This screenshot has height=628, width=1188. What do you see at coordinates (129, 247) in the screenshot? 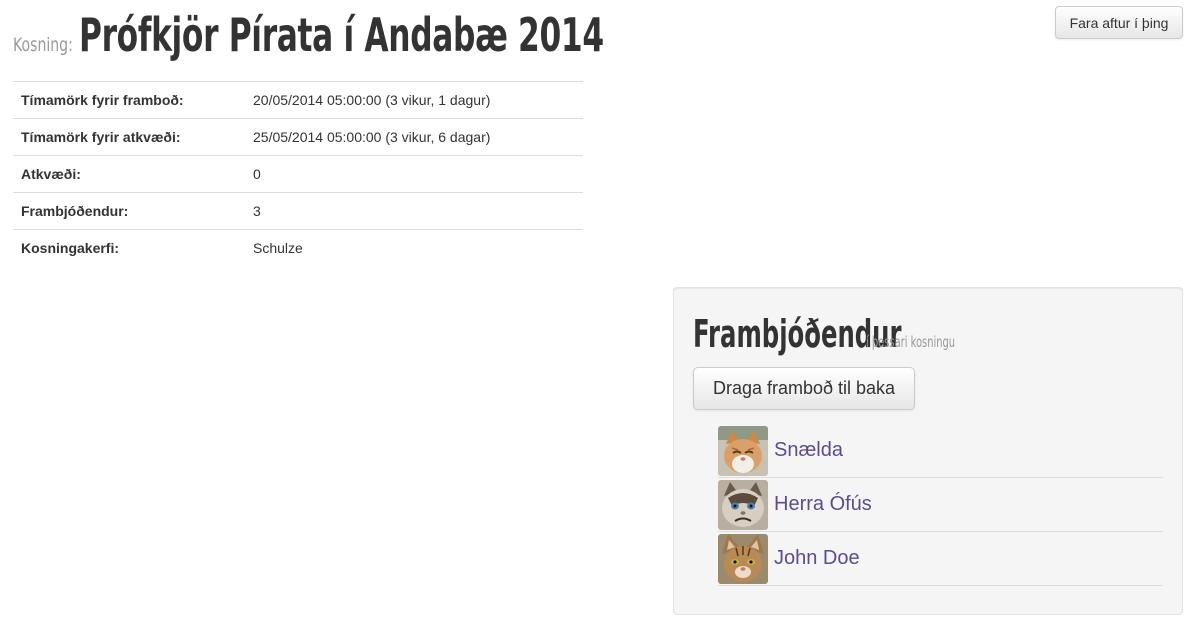
I see `info-key: Kosningakerfi:` at bounding box center [129, 247].